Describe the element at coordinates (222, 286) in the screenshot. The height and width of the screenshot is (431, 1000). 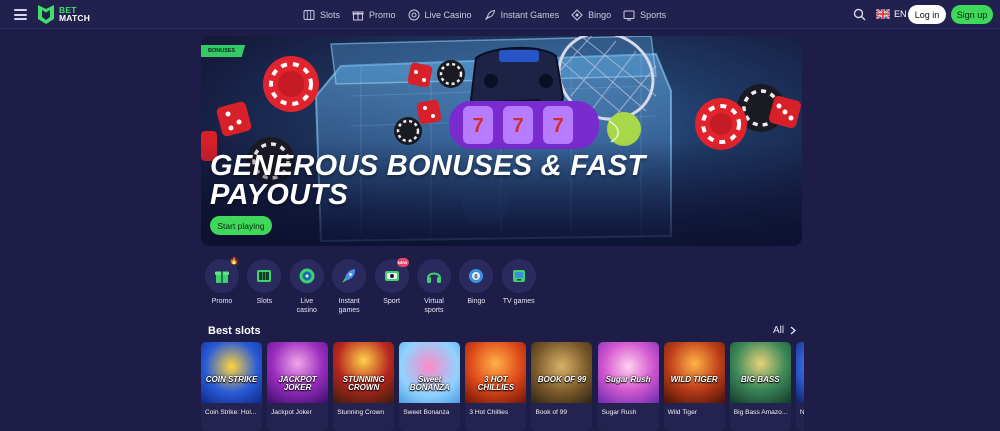
I see `category-promo: 🔥 Promo` at that location.